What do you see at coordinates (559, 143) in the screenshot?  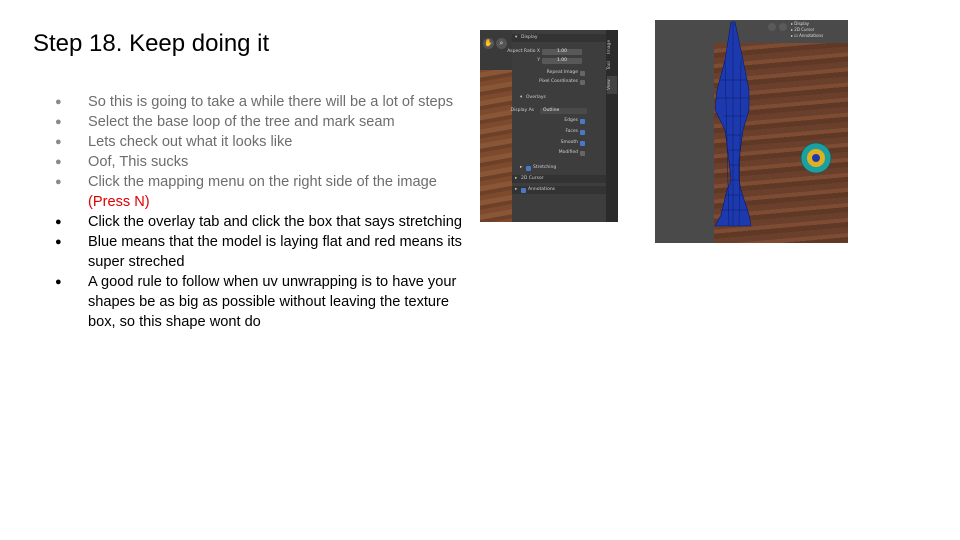 I see `smooth-row: Smooth` at bounding box center [559, 143].